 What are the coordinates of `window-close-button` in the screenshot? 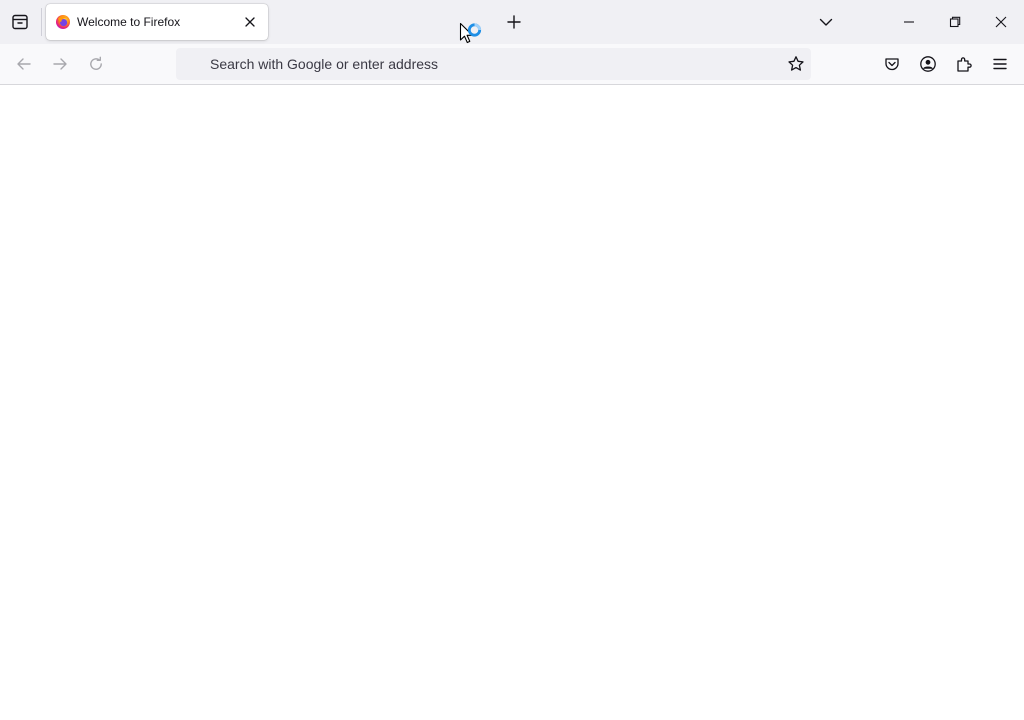 It's located at (1001, 22).